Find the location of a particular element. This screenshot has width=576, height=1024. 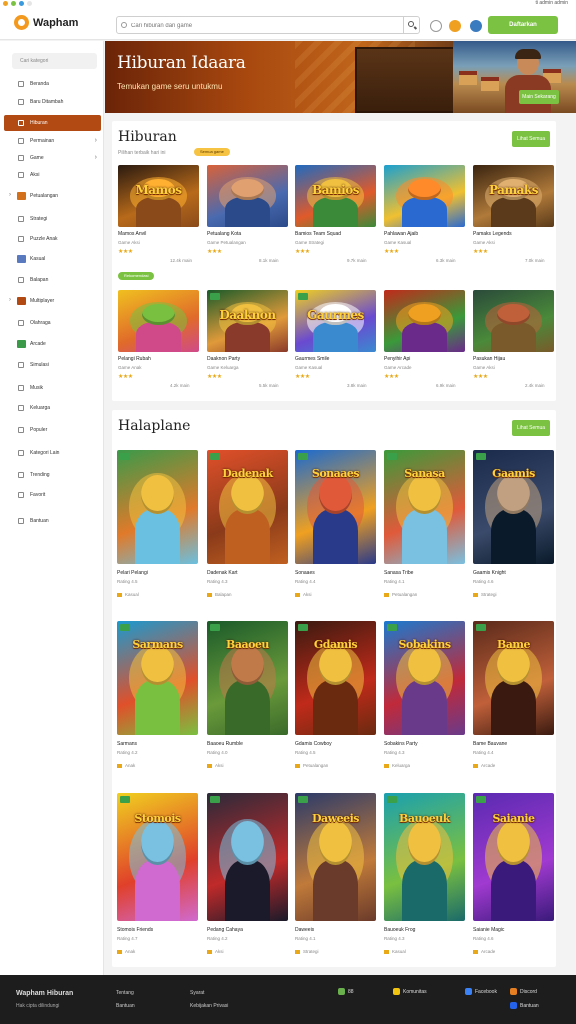

signup-button: Daftarkan is located at coordinates (523, 25).